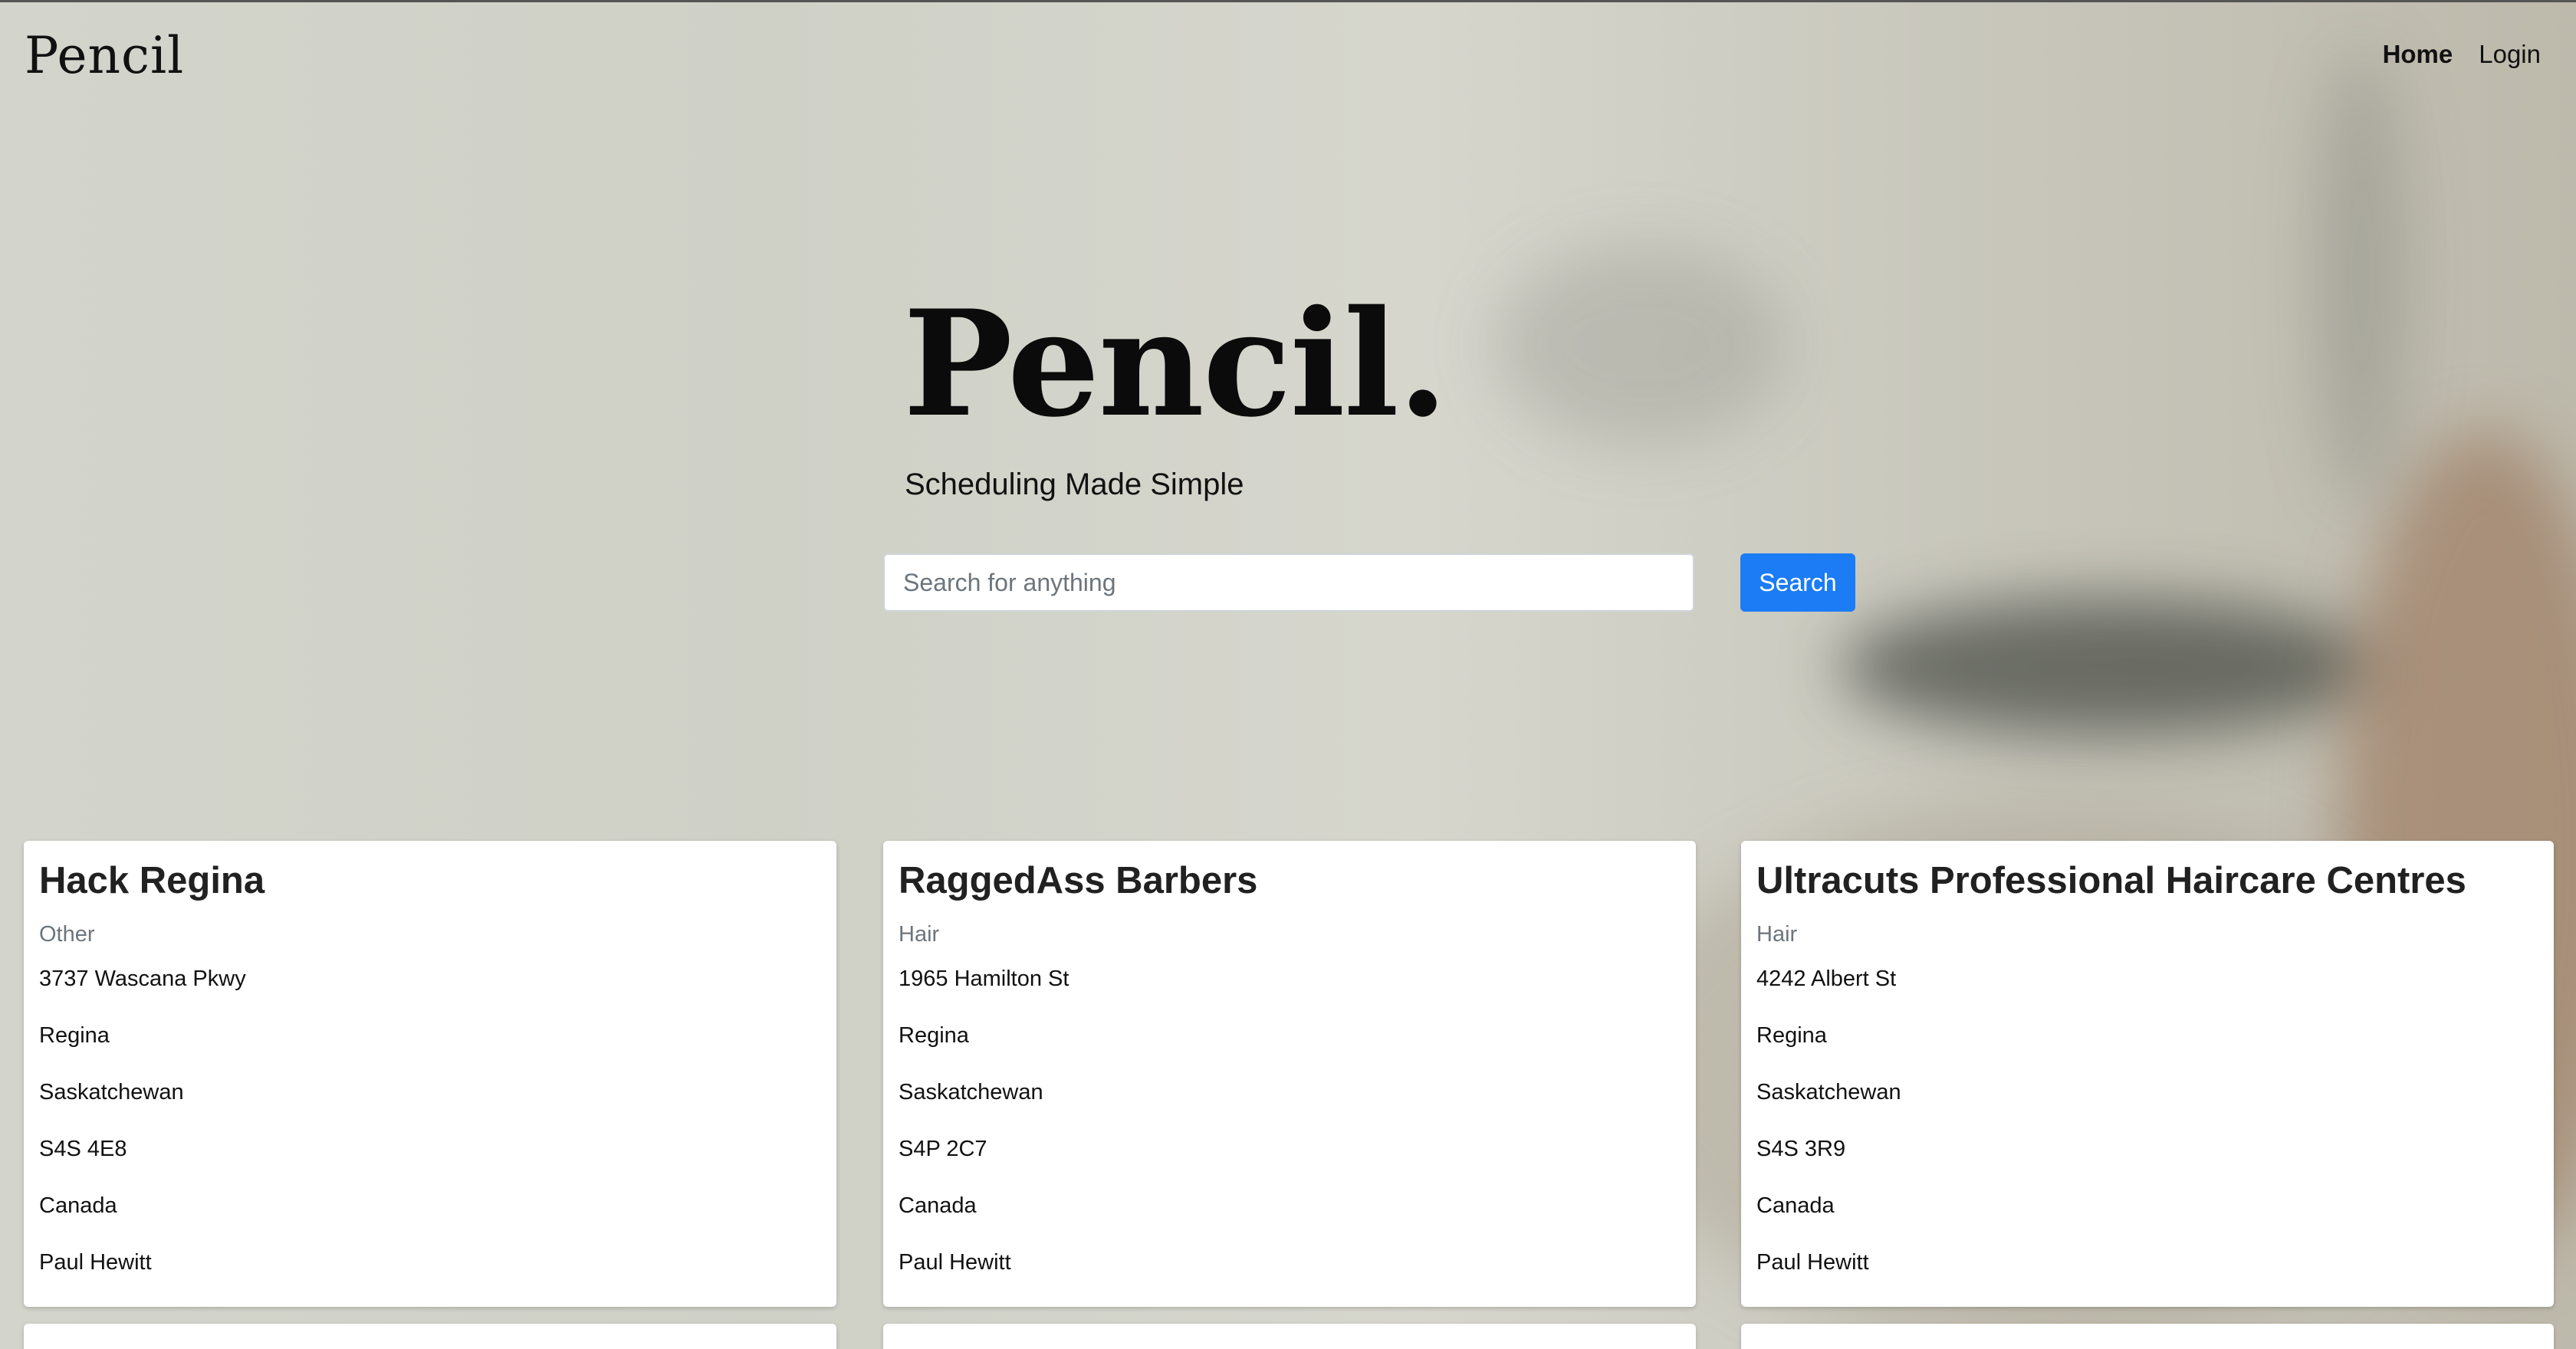 This screenshot has width=2576, height=1349. I want to click on card-street: 4242 Albert St, so click(1826, 979).